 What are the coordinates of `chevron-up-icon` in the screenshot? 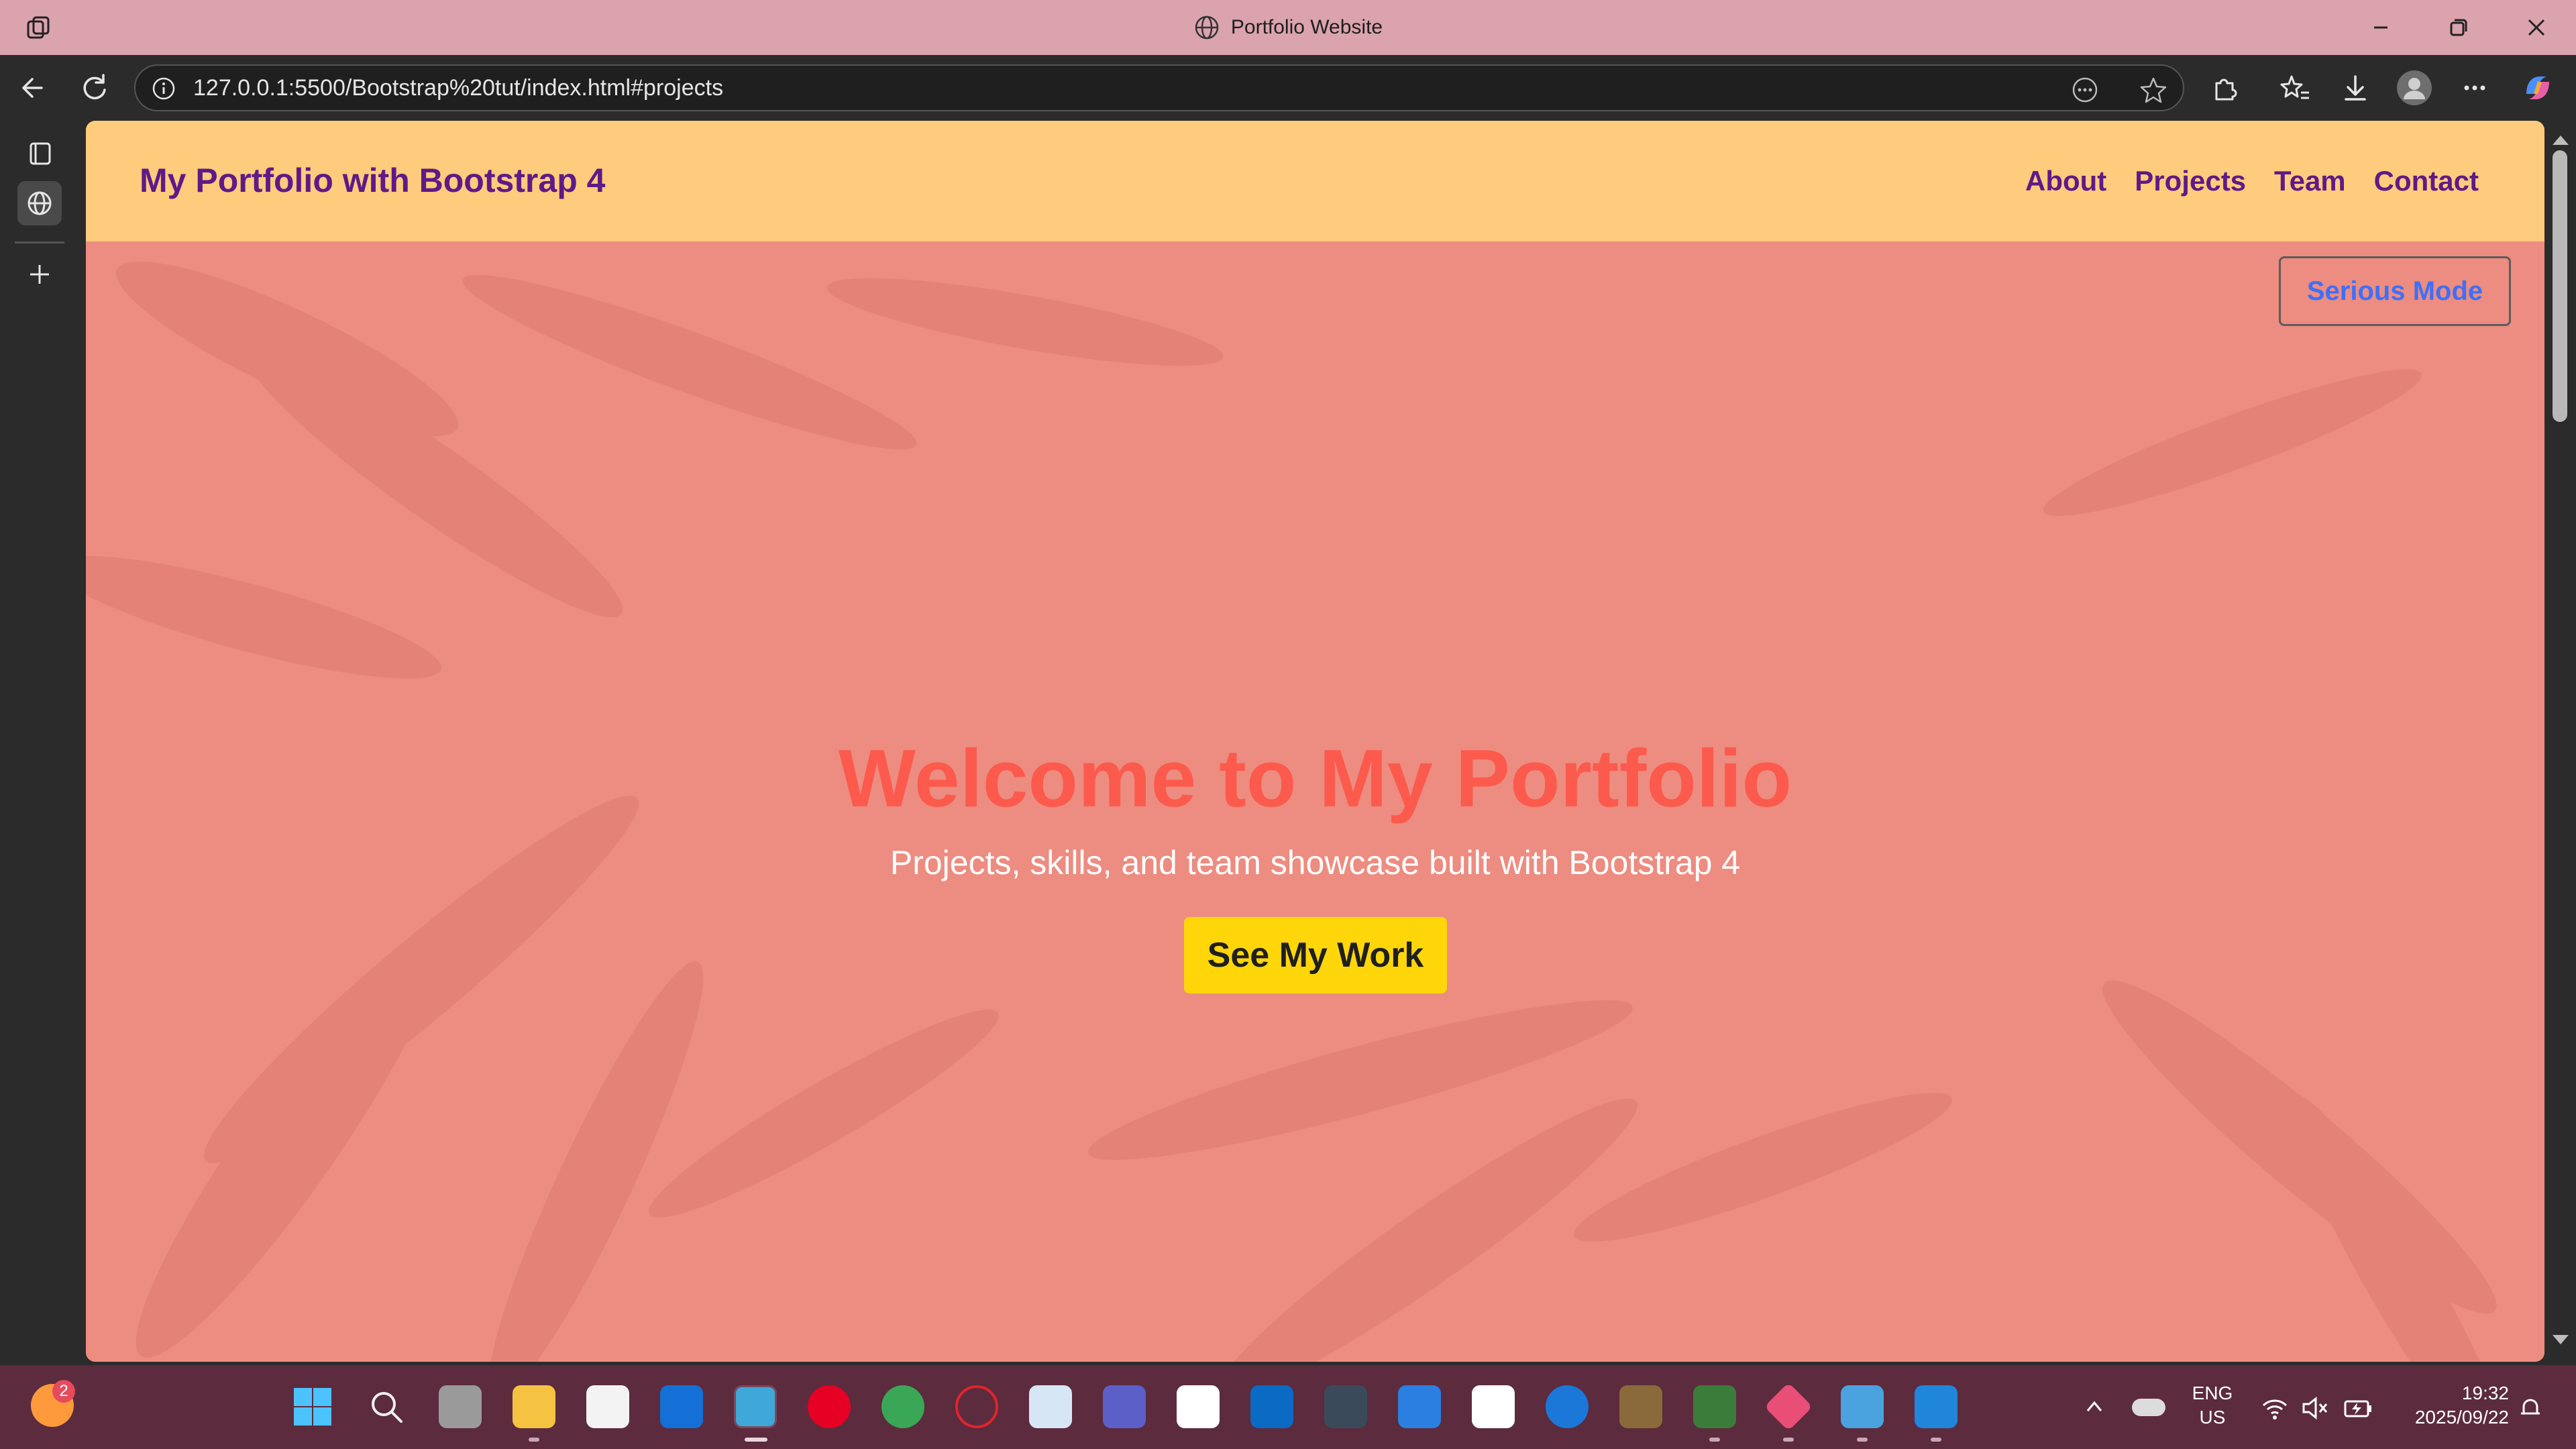 It's located at (2094, 1407).